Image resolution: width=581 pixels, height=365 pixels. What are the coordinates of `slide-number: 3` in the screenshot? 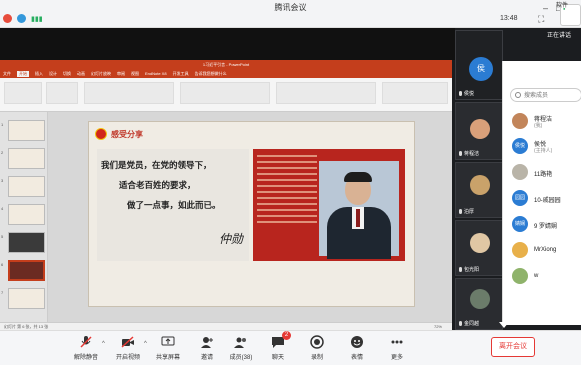 It's located at (2, 180).